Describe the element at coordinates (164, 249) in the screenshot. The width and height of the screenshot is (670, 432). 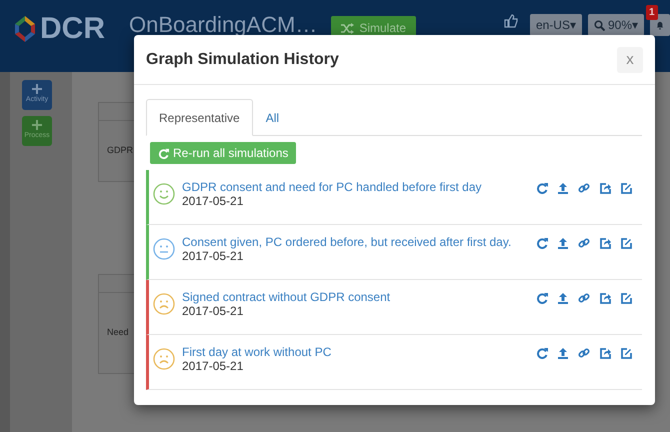
I see `neutral-face-icon` at that location.